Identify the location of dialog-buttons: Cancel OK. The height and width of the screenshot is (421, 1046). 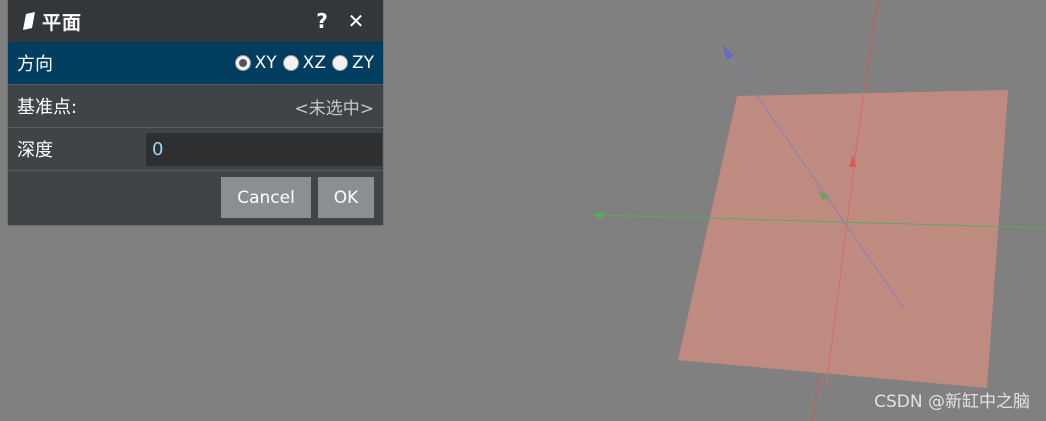
(195, 194).